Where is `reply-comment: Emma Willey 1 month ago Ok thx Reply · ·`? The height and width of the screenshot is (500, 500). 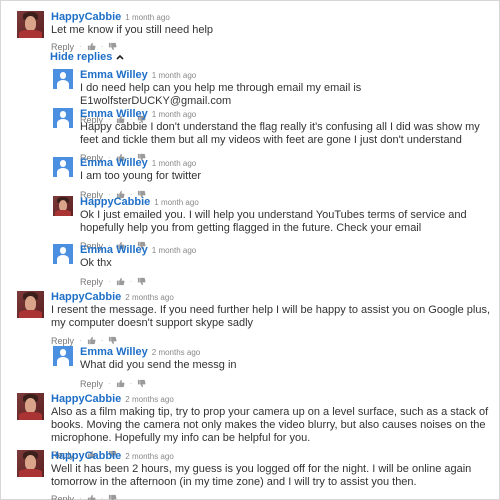
reply-comment: Emma Willey 1 month ago Ok thx Reply · · is located at coordinates (273, 265).